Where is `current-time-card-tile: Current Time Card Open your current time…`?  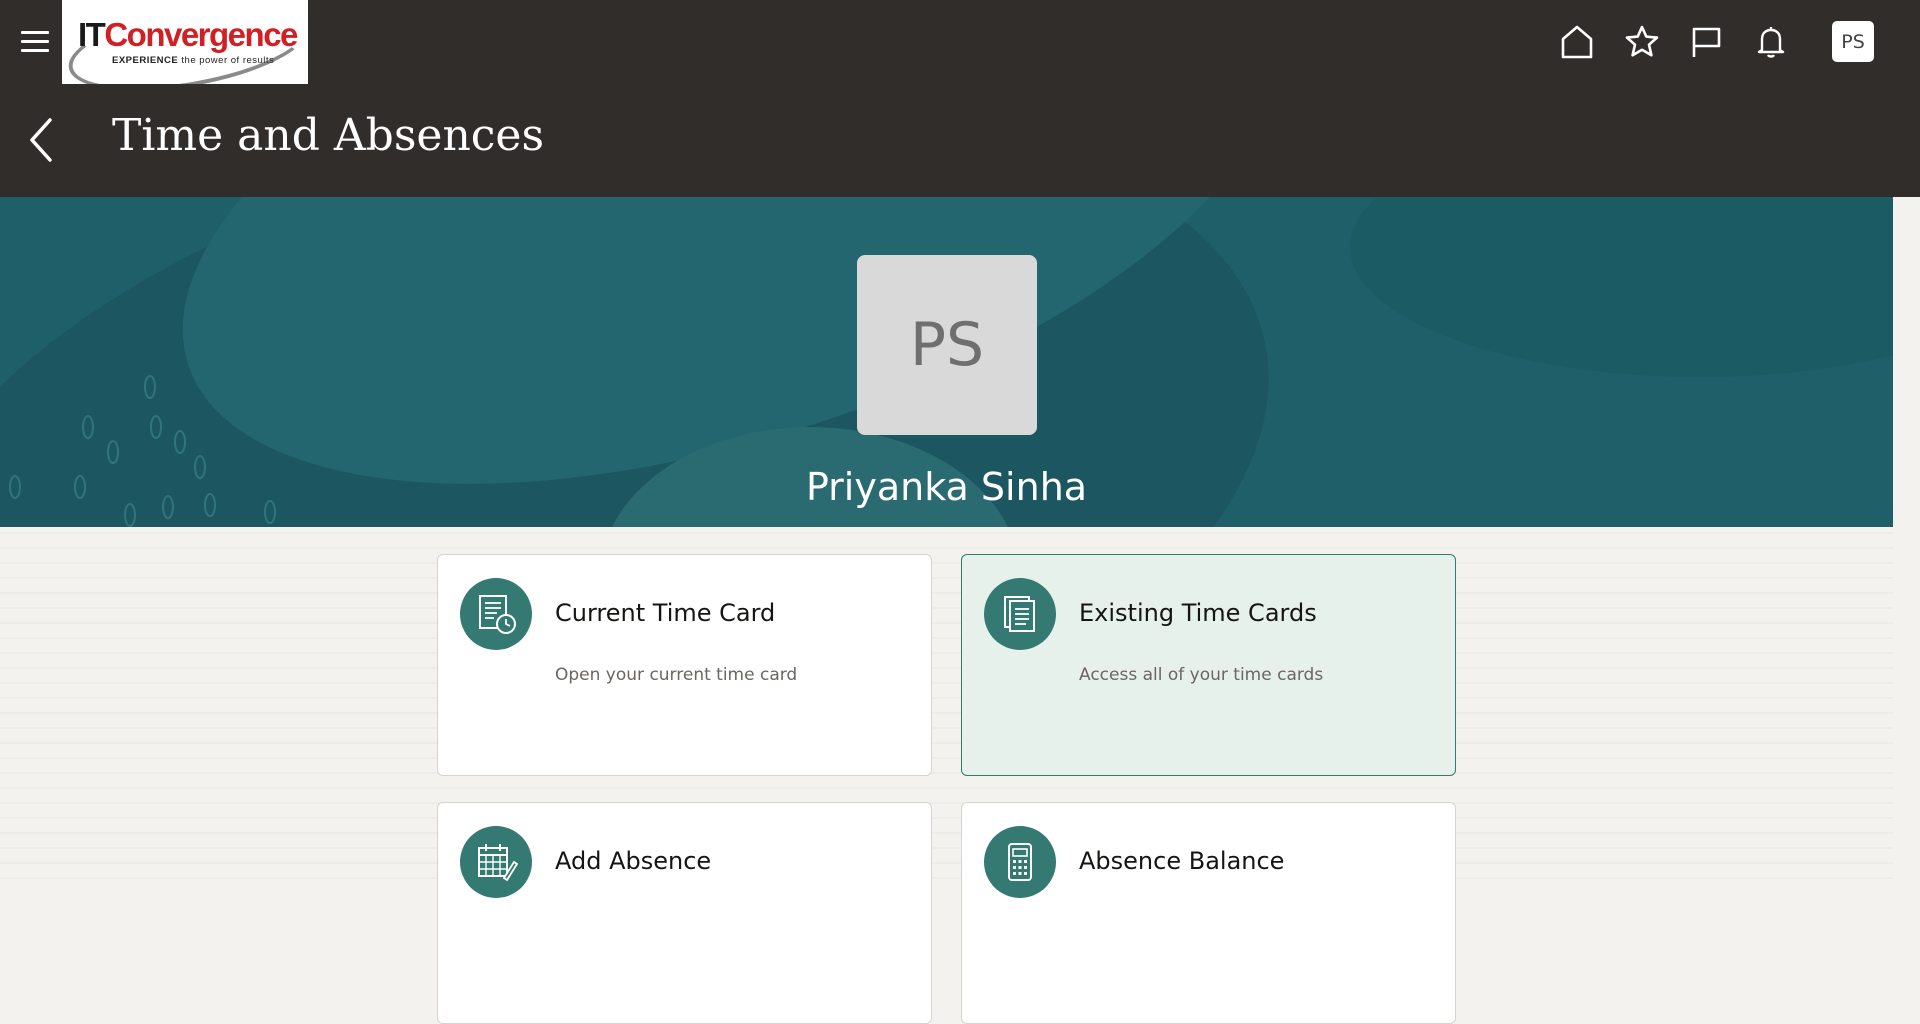
current-time-card-tile: Current Time Card Open your current time… is located at coordinates (684, 665).